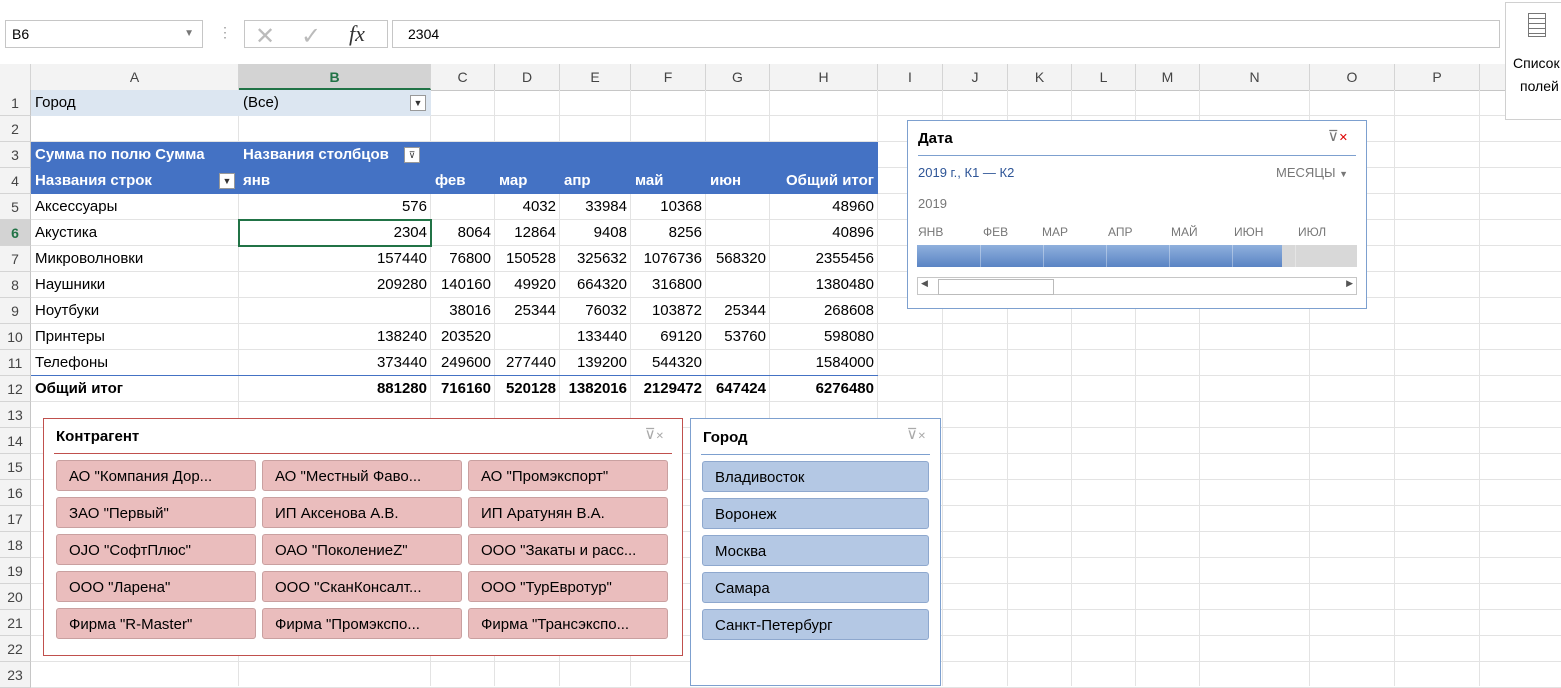 The image size is (1561, 688). I want to click on check-icon: ✓, so click(311, 36).